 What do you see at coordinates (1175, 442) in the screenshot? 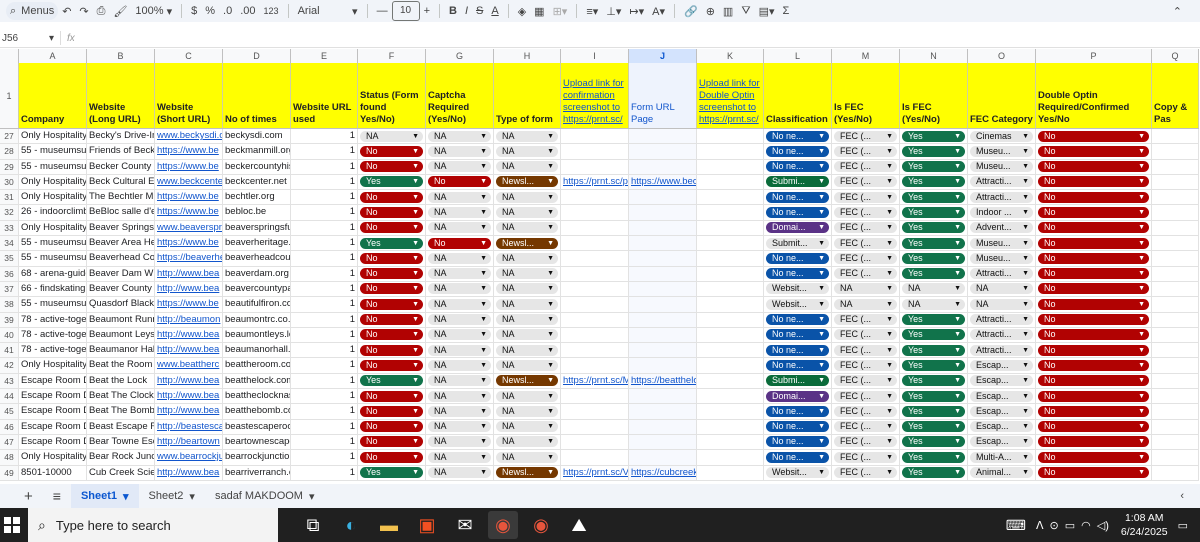
I see `cell-q` at bounding box center [1175, 442].